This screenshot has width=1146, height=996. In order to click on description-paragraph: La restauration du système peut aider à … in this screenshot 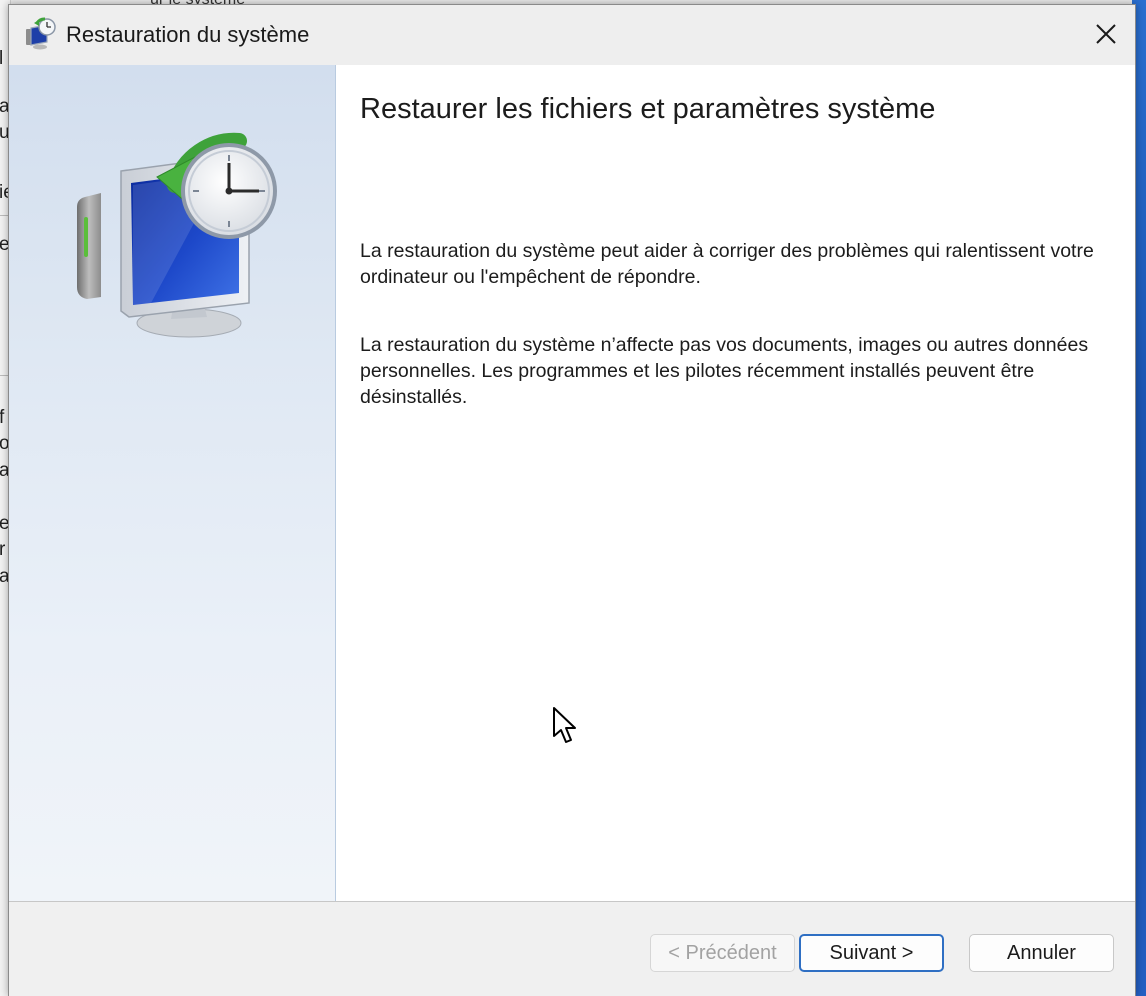, I will do `click(727, 264)`.